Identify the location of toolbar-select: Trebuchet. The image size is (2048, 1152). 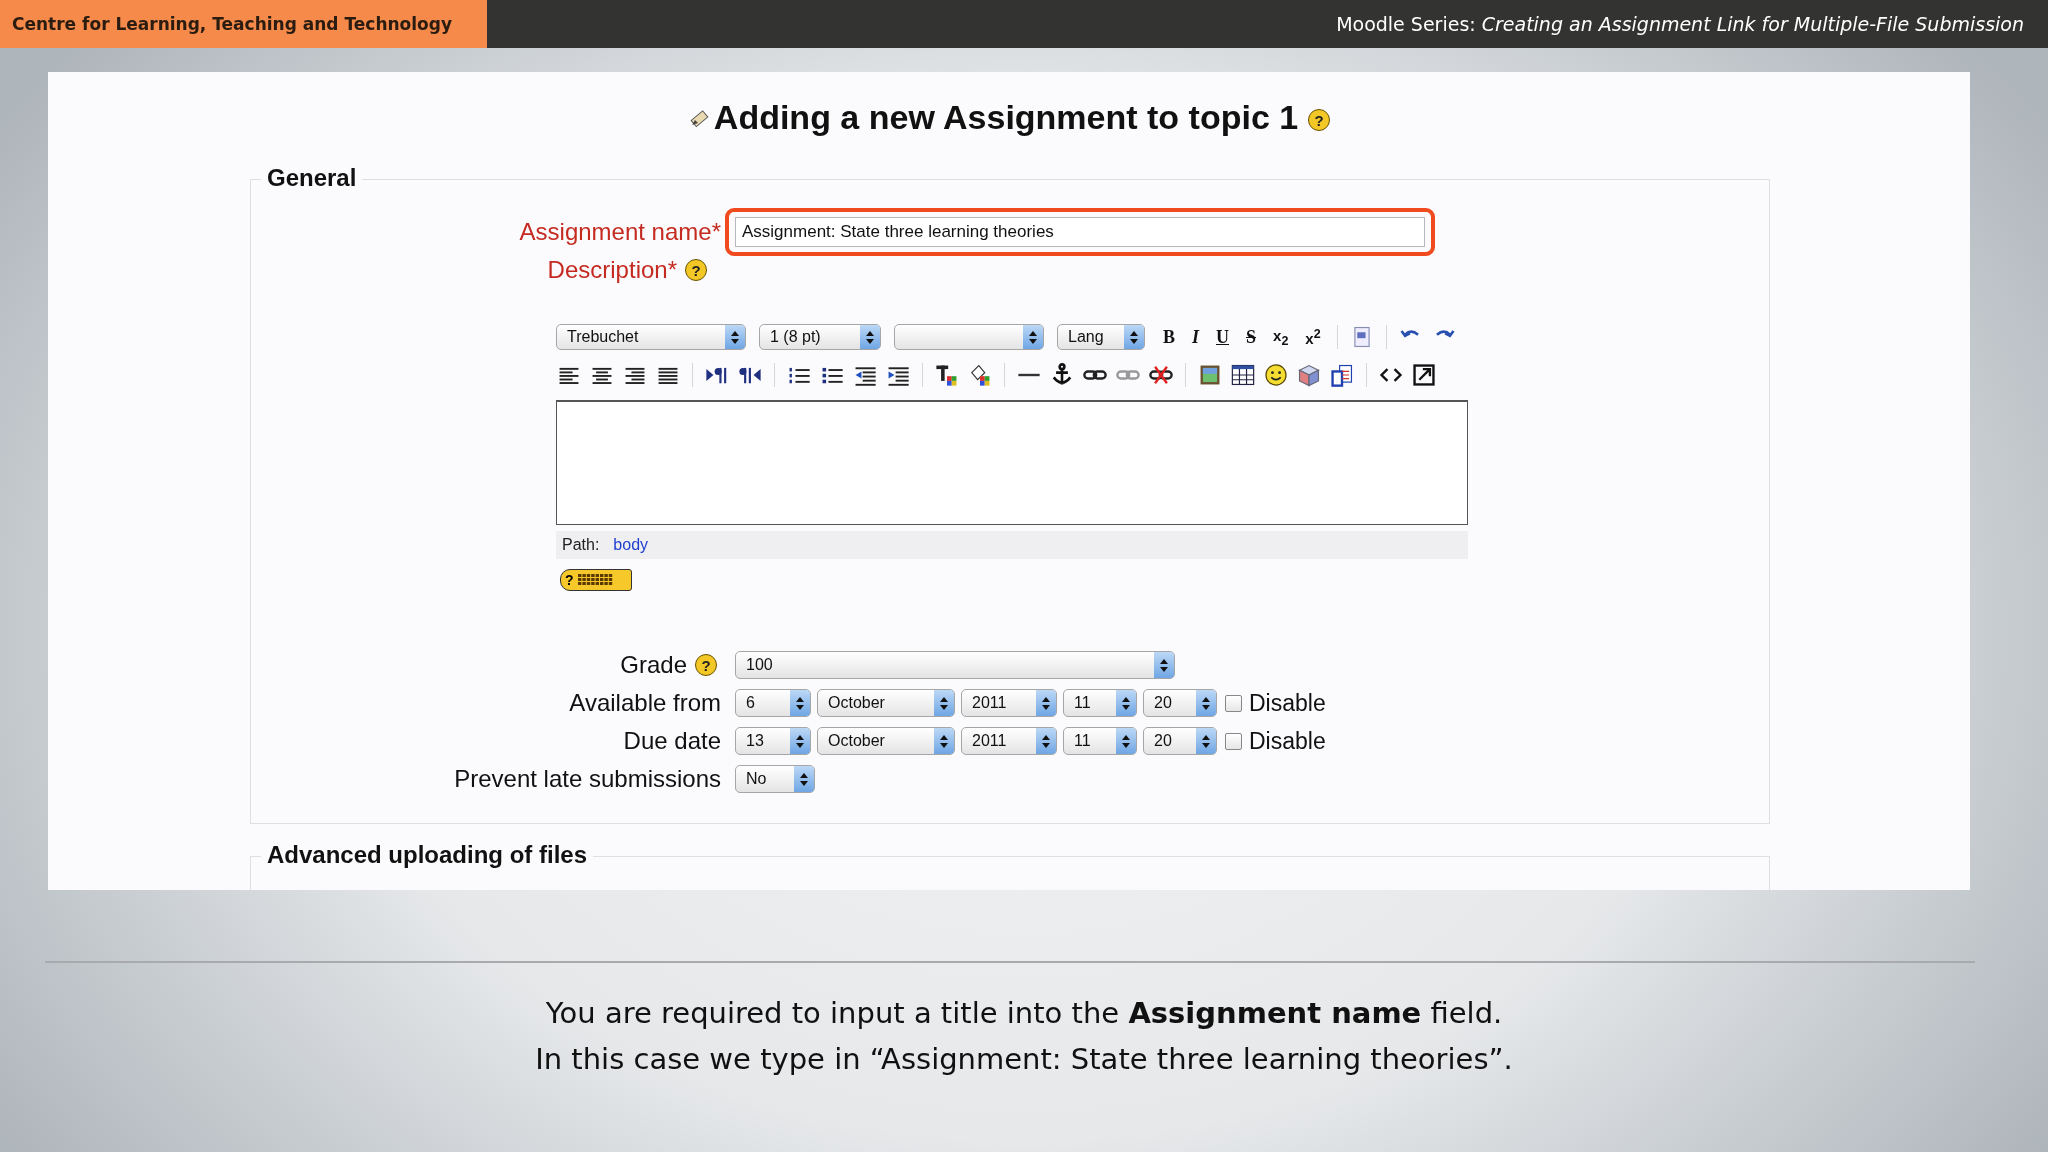
(651, 337).